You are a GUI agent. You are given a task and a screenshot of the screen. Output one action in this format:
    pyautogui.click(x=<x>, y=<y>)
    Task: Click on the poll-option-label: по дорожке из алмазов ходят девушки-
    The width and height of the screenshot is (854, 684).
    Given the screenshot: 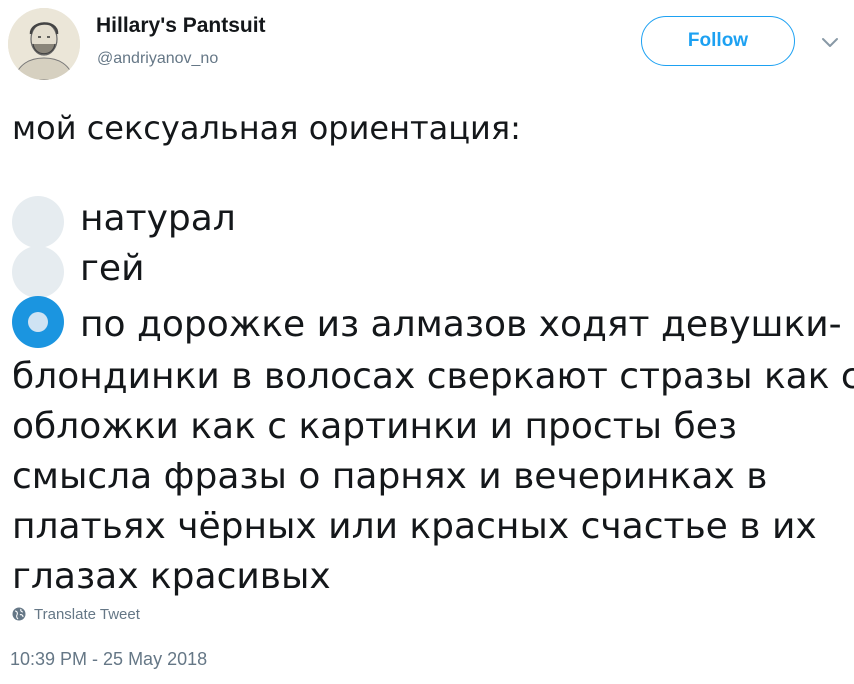 What is the action you would take?
    pyautogui.click(x=461, y=324)
    